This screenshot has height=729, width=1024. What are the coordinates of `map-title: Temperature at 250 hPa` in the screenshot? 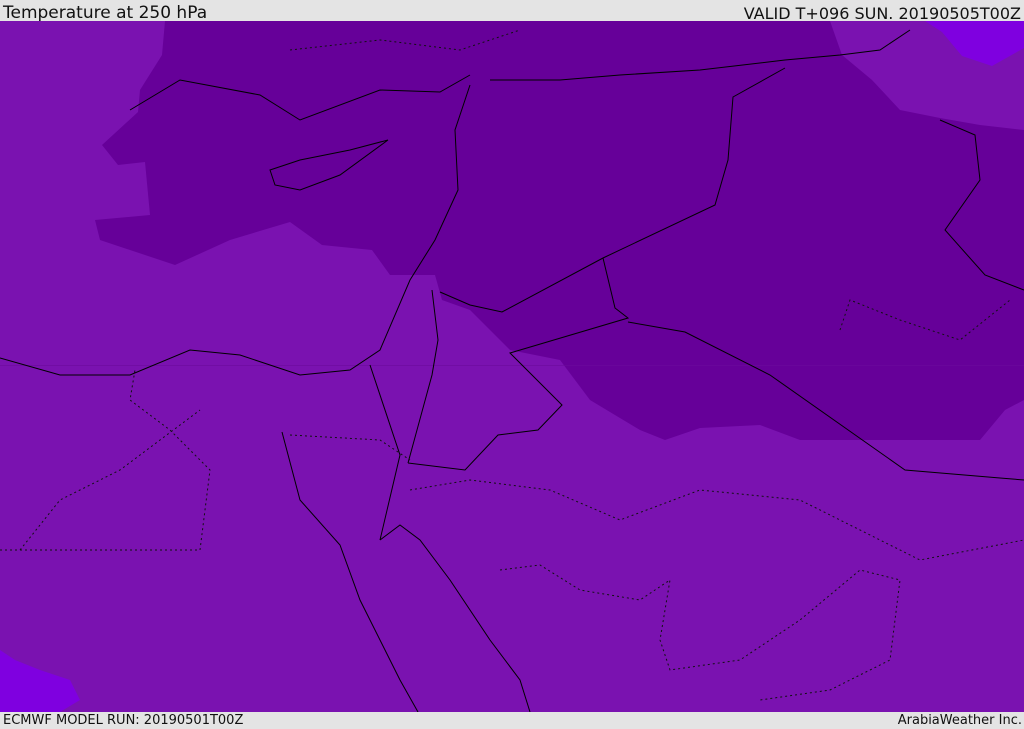 It's located at (105, 13).